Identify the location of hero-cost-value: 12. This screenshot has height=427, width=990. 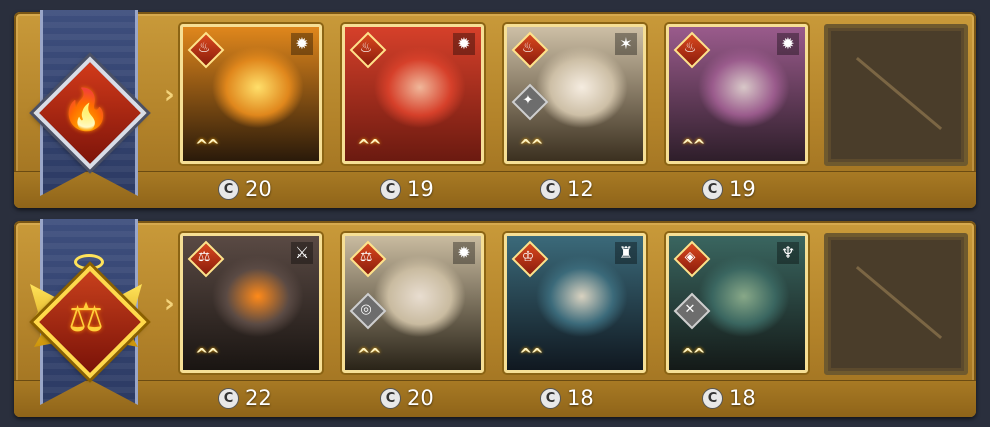
(580, 189).